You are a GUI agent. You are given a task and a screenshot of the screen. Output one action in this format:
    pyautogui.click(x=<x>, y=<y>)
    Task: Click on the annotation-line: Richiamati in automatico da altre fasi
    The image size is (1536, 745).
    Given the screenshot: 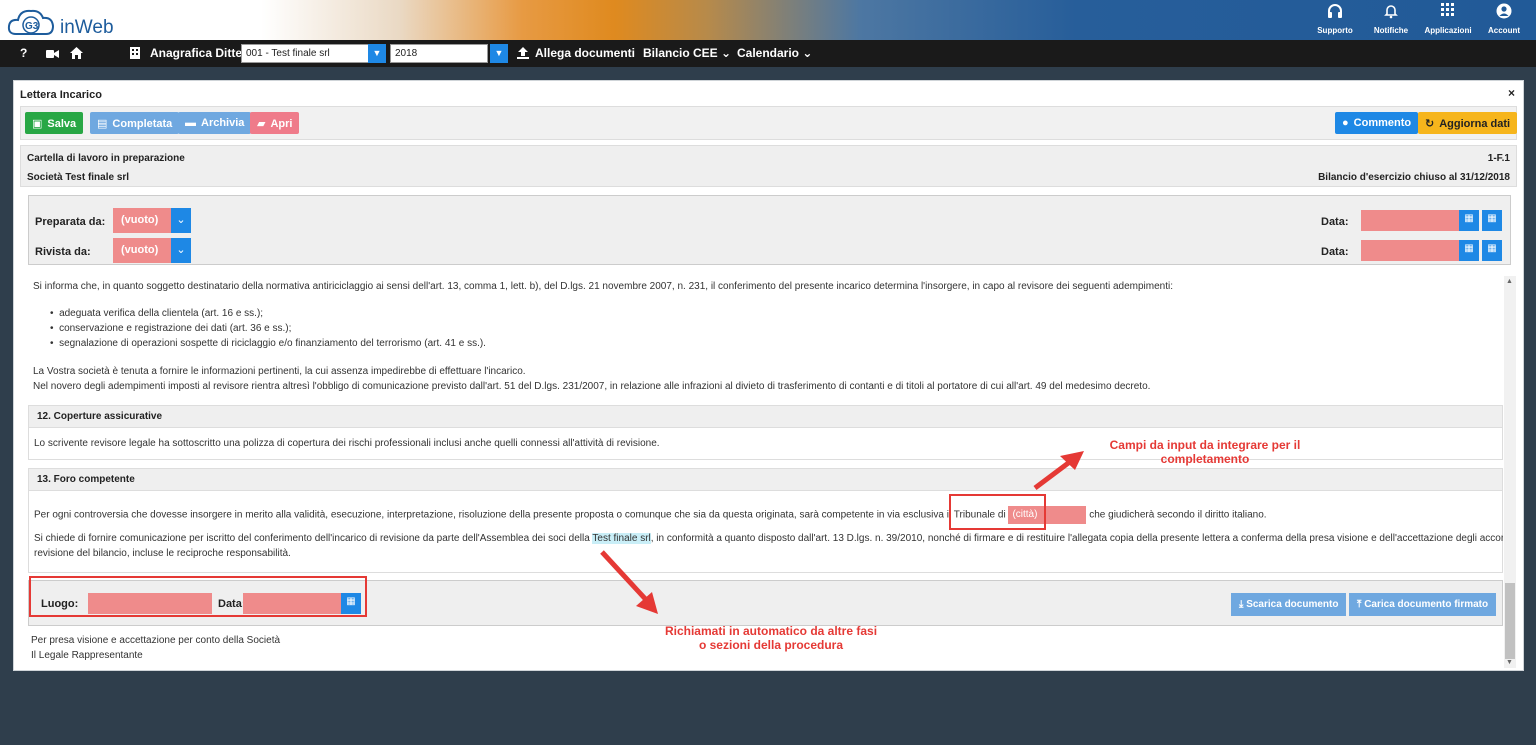 What is the action you would take?
    pyautogui.click(x=771, y=631)
    